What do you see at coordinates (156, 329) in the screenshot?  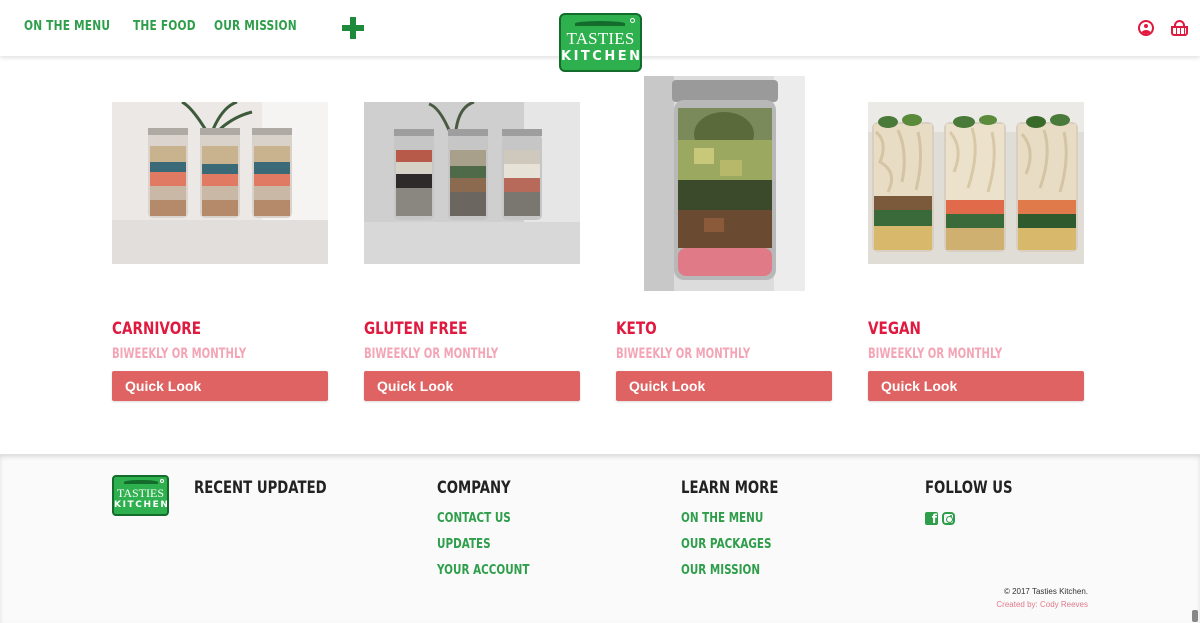 I see `product-name: CARNIVORE` at bounding box center [156, 329].